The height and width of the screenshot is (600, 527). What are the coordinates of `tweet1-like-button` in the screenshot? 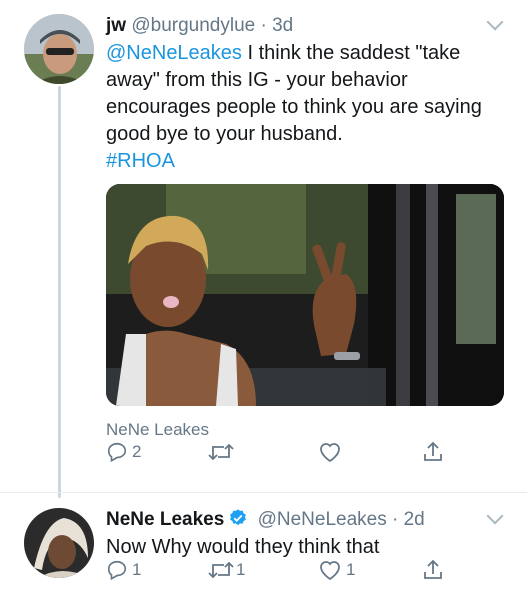 It's located at (330, 452).